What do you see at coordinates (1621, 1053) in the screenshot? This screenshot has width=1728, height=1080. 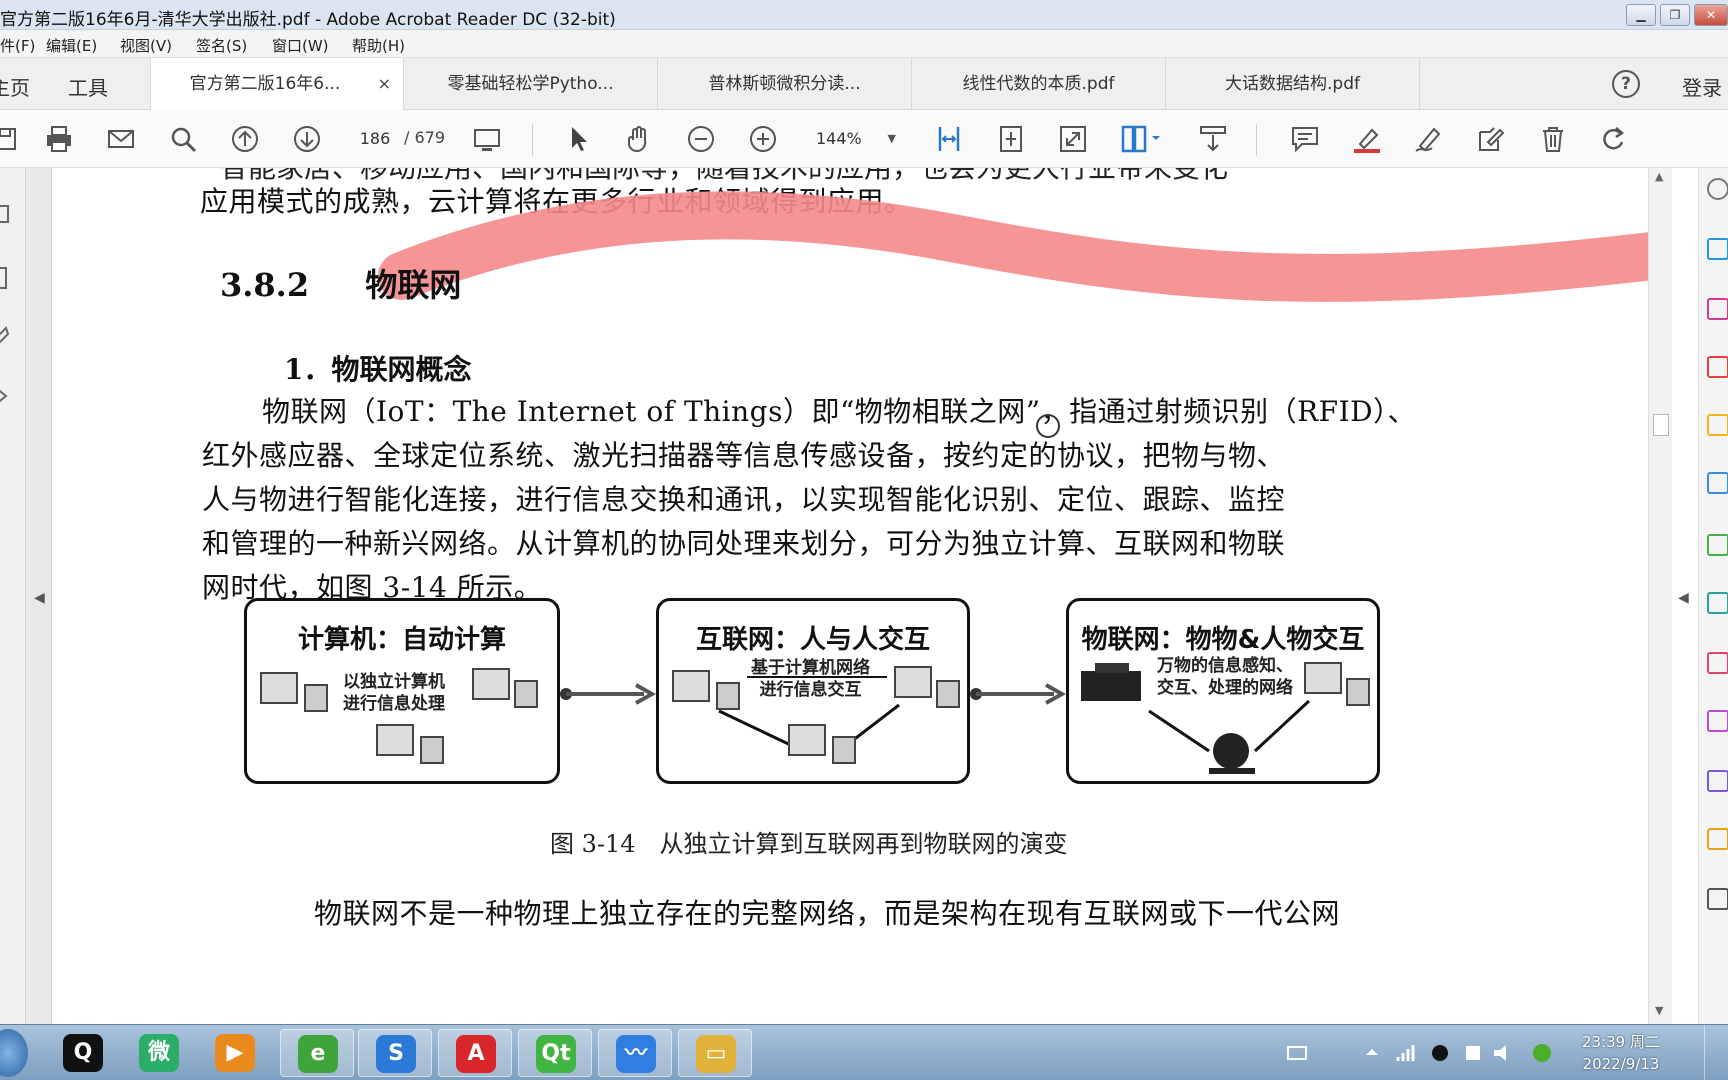 I see `system-clock: 23:39 周二 2022/9/13` at bounding box center [1621, 1053].